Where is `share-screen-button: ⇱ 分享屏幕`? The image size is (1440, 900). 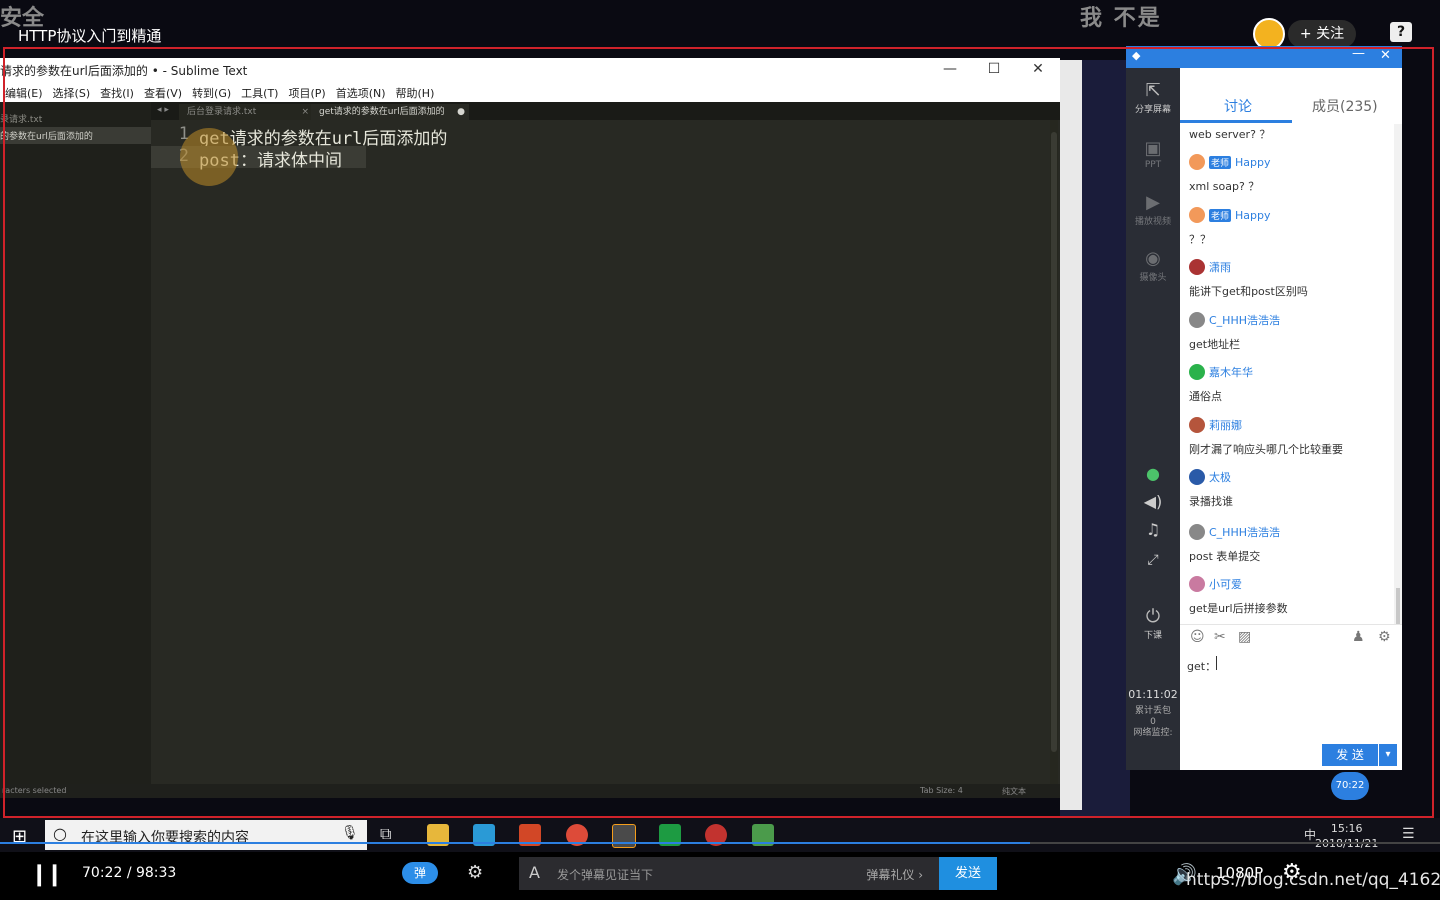 share-screen-button: ⇱ 分享屏幕 is located at coordinates (1153, 97).